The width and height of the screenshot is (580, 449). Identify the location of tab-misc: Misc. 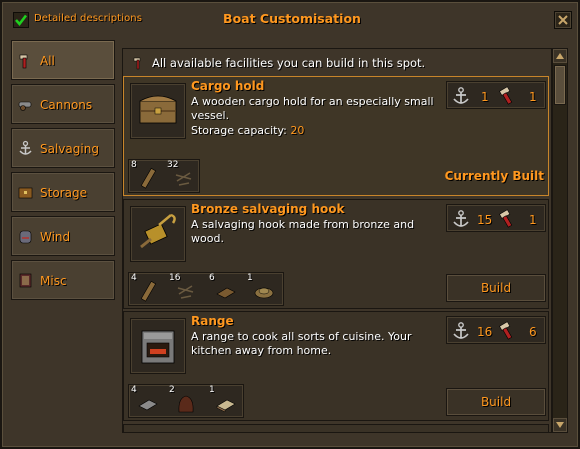
(63, 280).